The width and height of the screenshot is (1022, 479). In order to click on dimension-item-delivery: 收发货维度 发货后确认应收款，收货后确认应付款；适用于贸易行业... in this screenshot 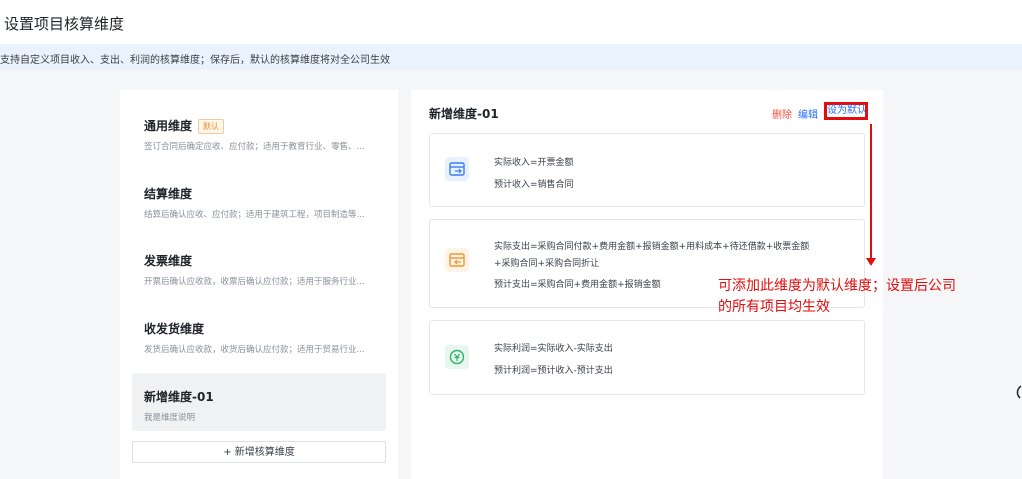, I will do `click(259, 334)`.